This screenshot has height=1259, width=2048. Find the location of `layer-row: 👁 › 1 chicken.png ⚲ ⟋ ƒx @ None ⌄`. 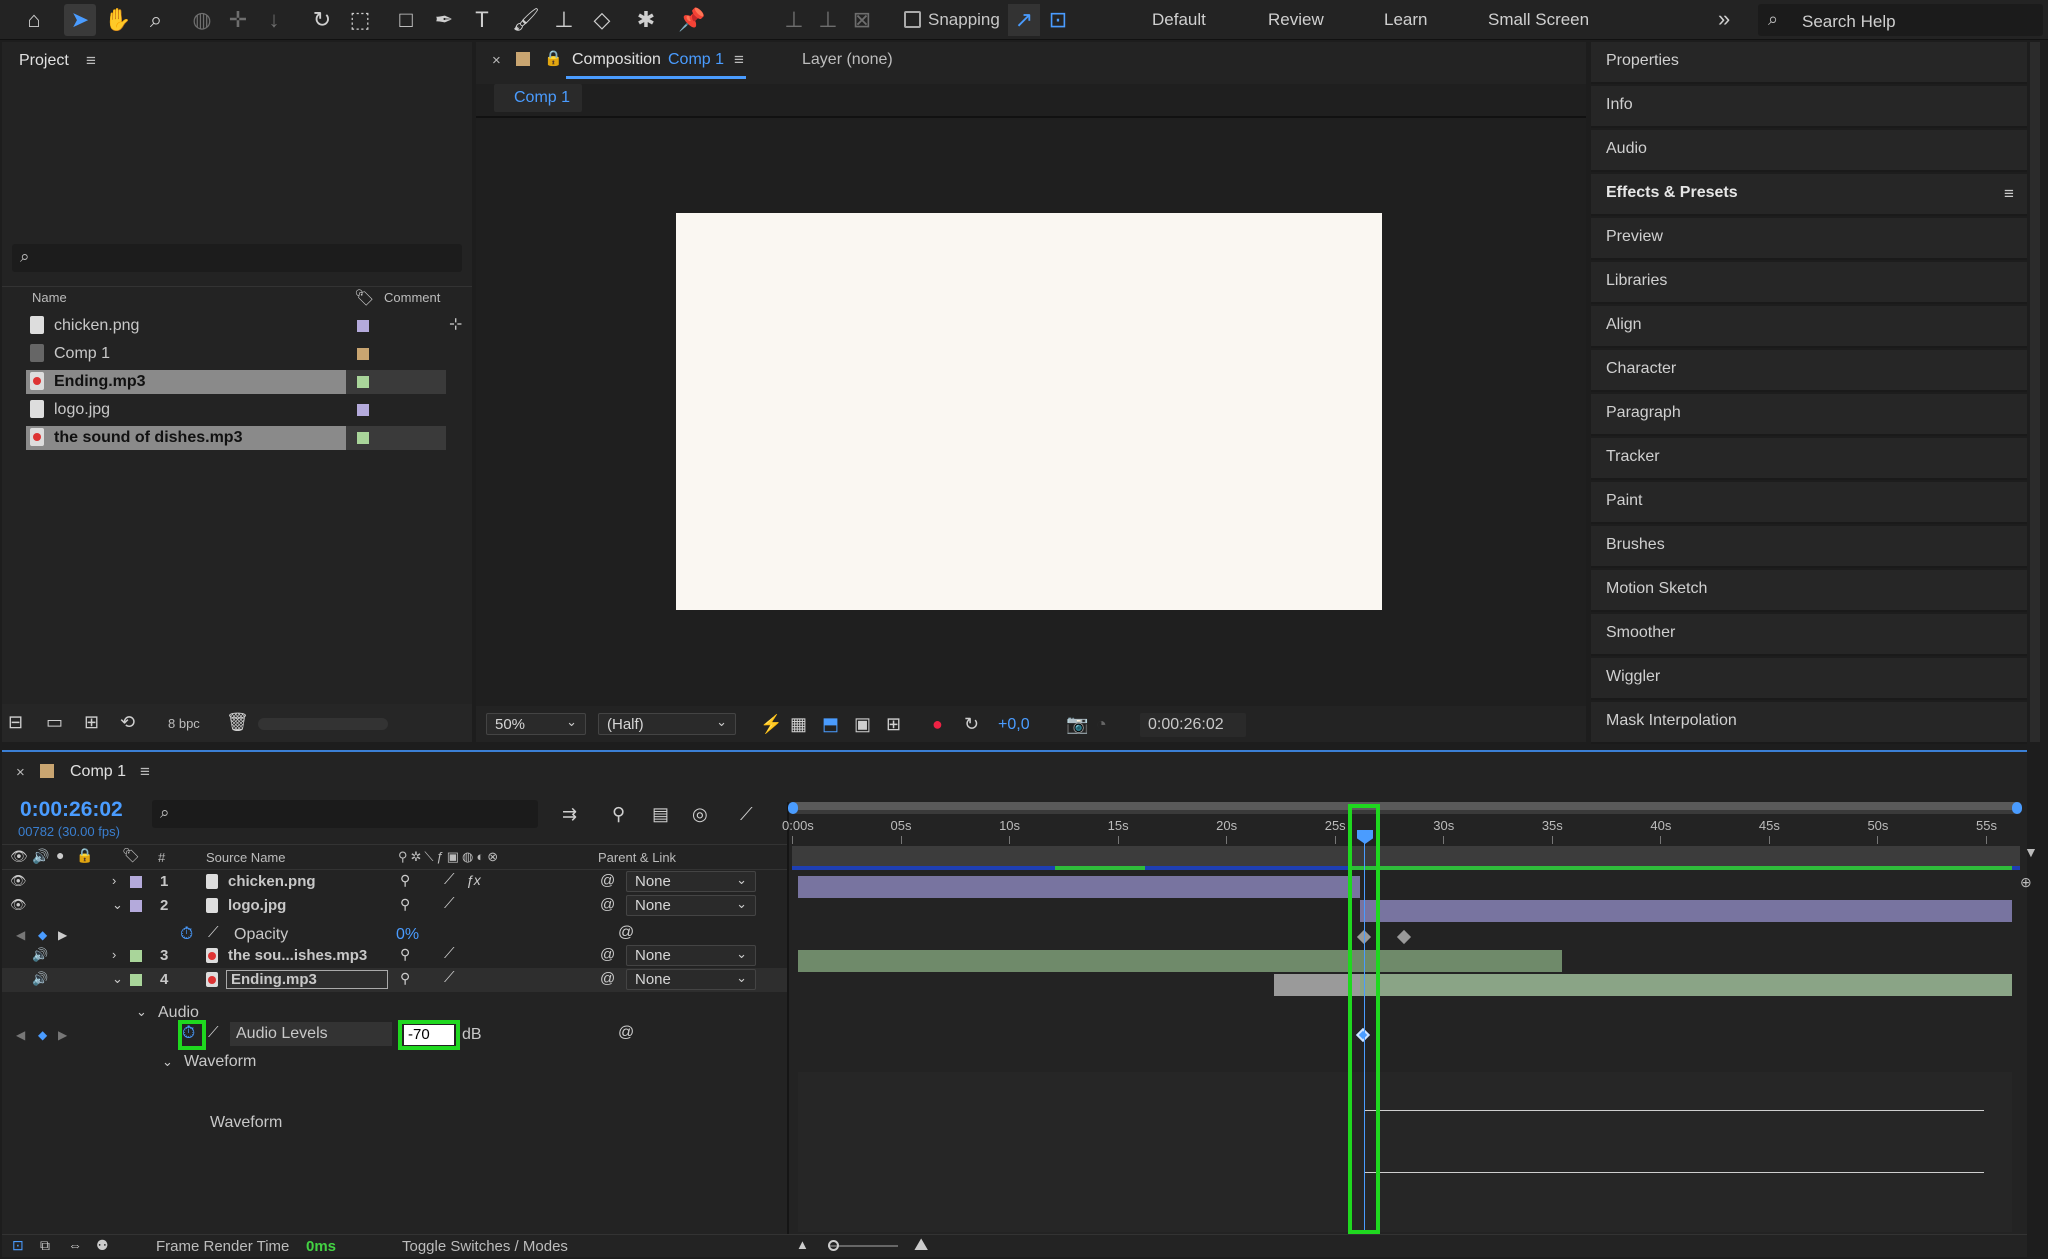

layer-row: 👁 › 1 chicken.png ⚲ ⟋ ƒx @ None ⌄ is located at coordinates (394, 882).